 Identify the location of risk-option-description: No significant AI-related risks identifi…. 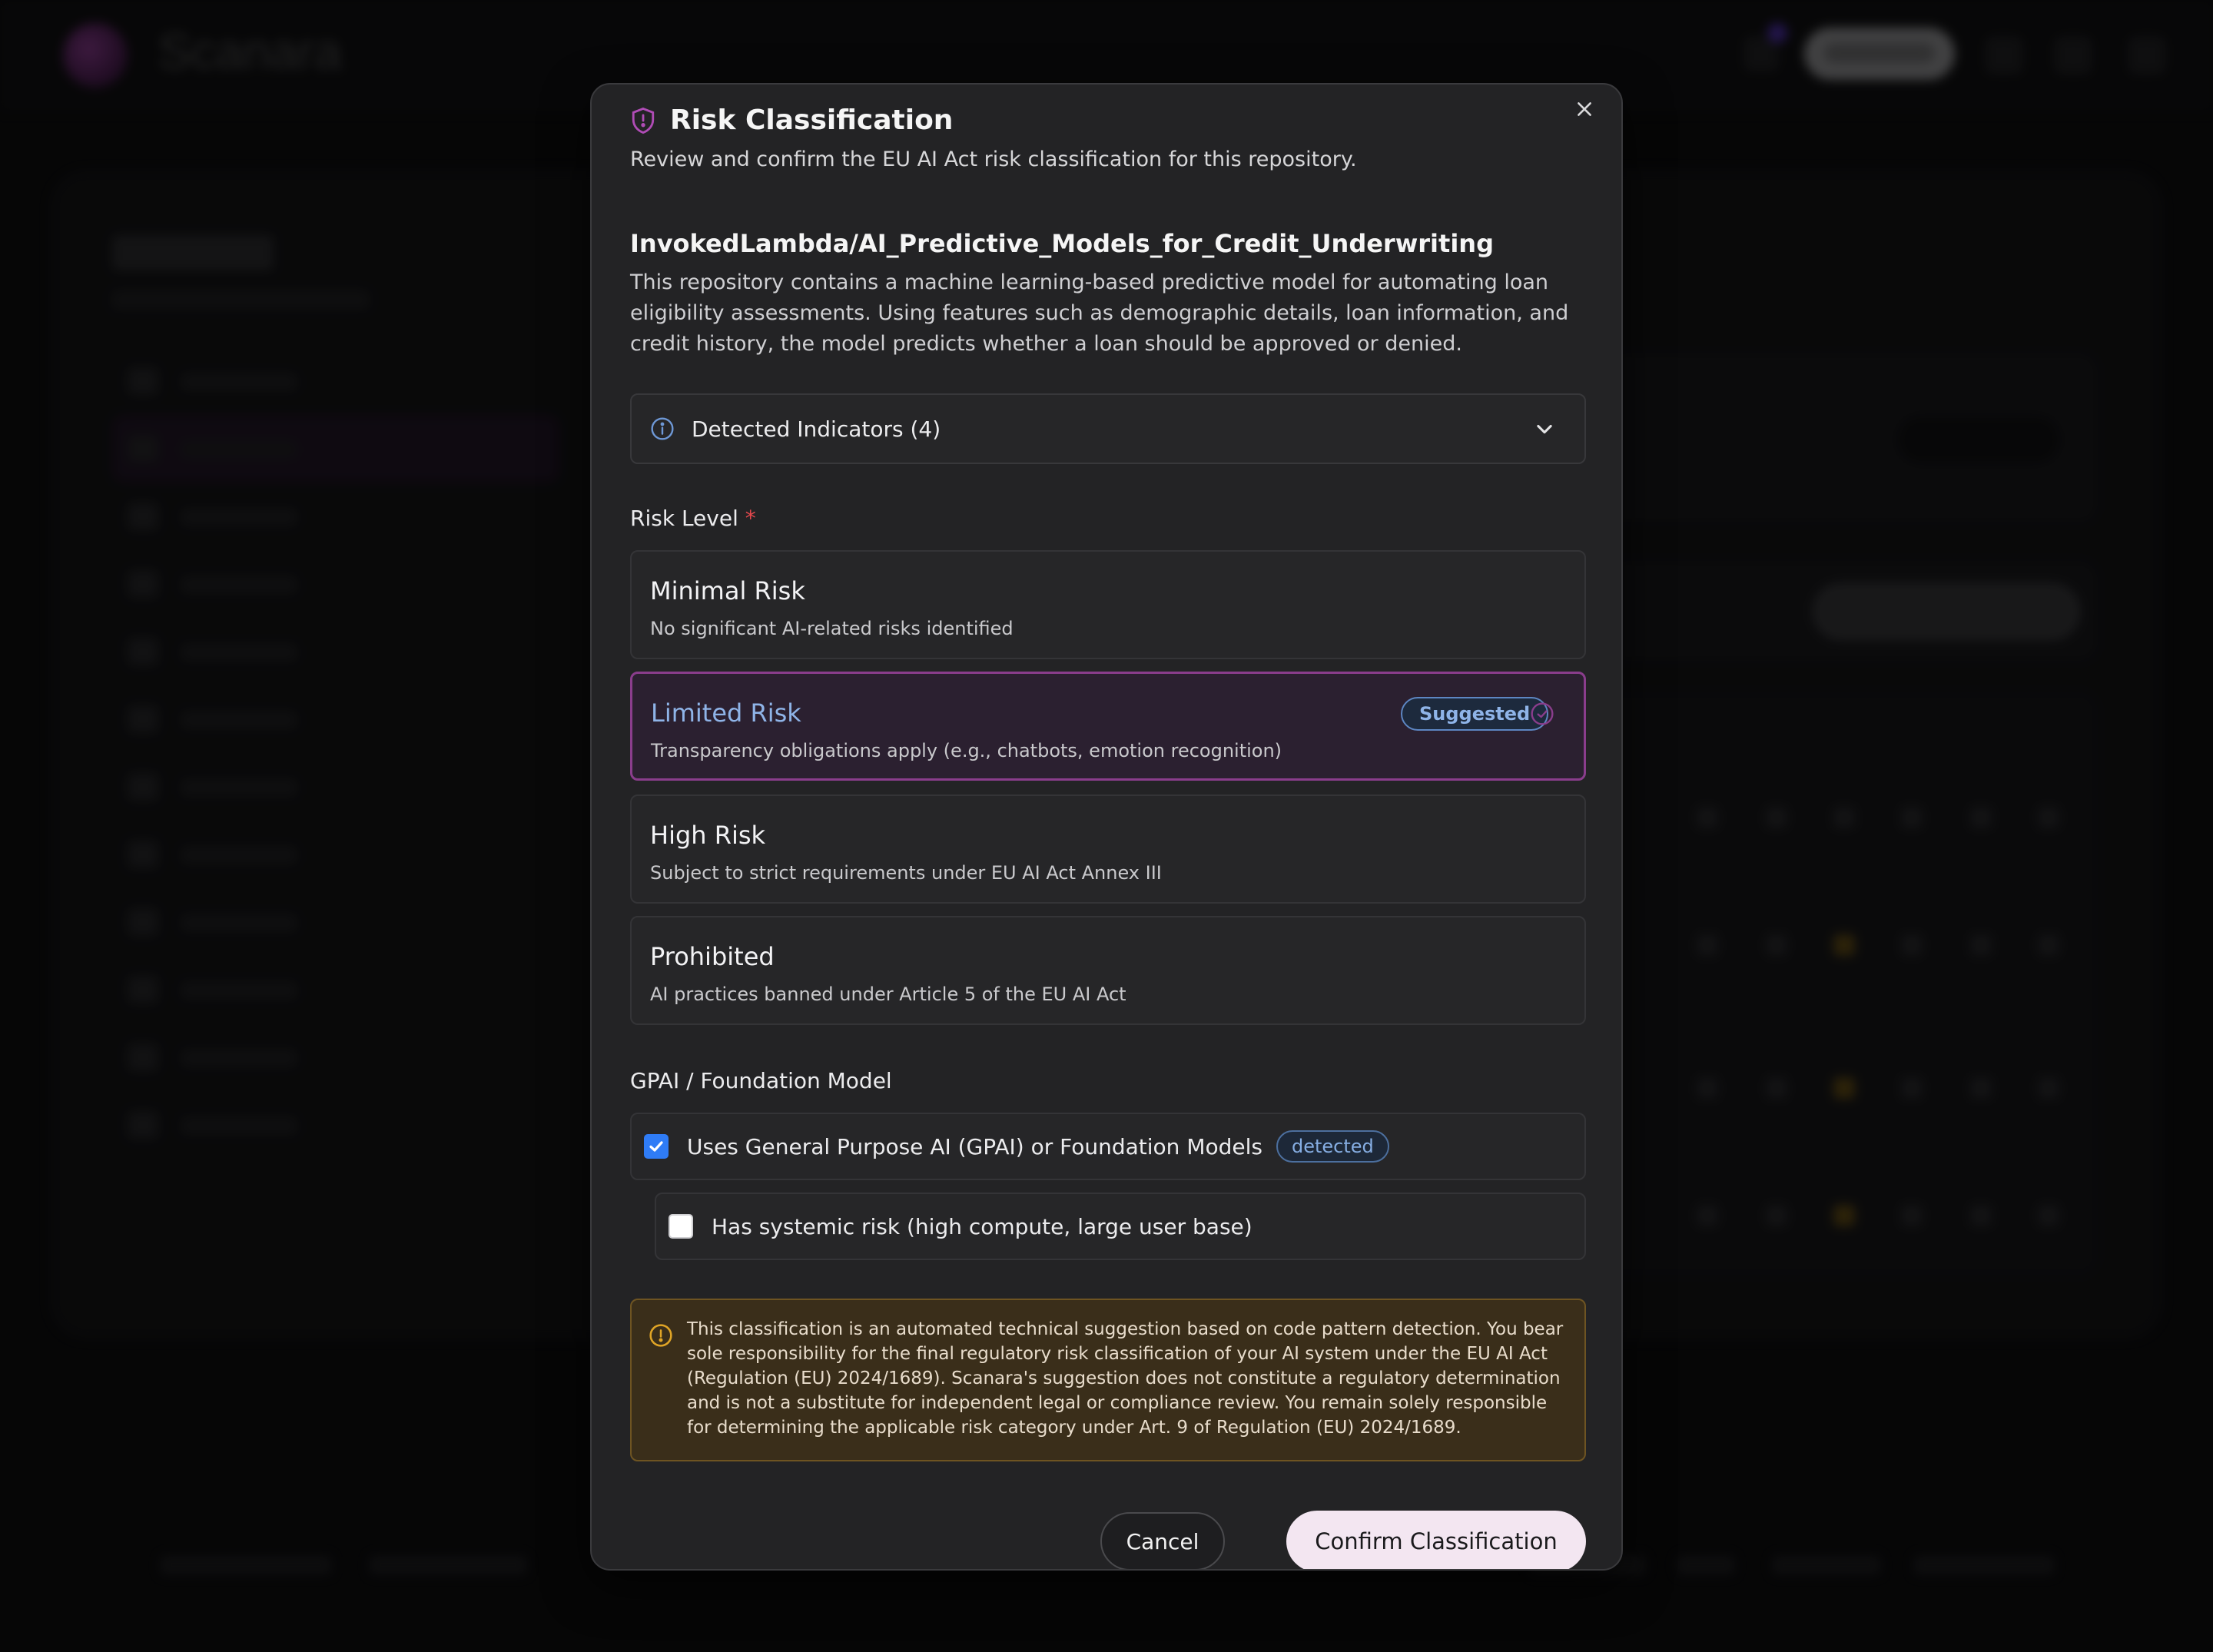
(832, 628).